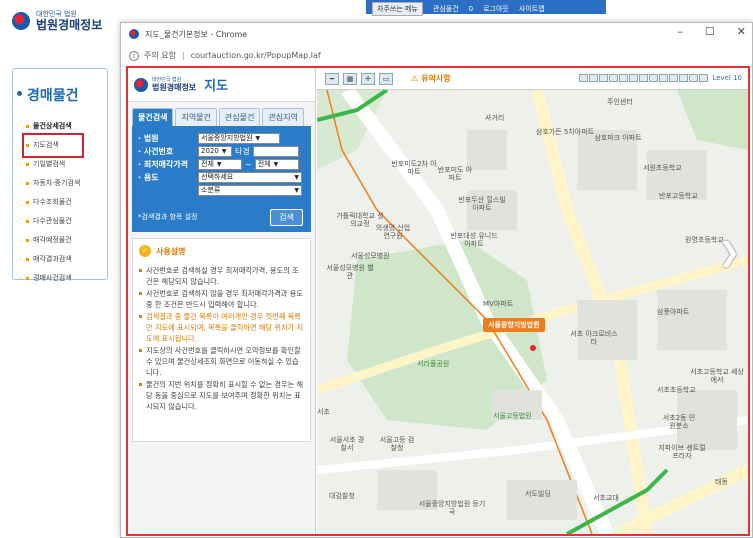 This screenshot has height=538, width=753. Describe the element at coordinates (332, 78) in the screenshot. I see `distance-tool-icon: ━` at that location.